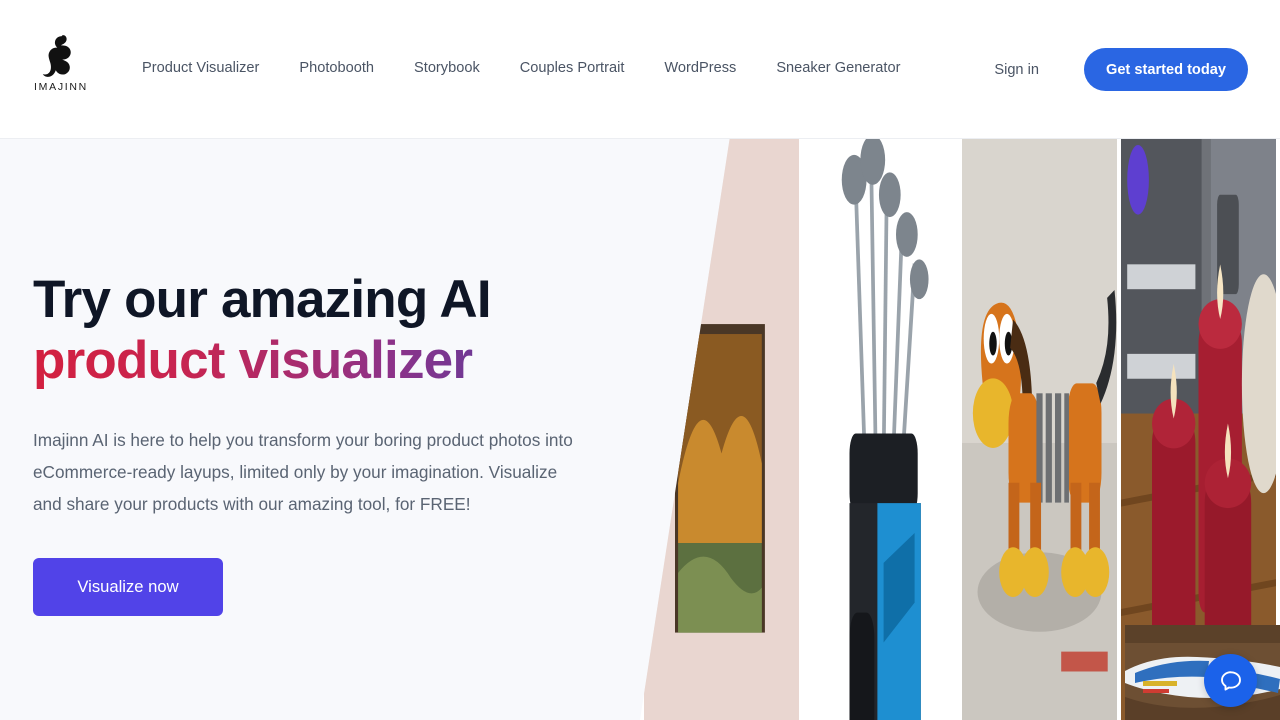  I want to click on chat-widget-button, so click(1230, 680).